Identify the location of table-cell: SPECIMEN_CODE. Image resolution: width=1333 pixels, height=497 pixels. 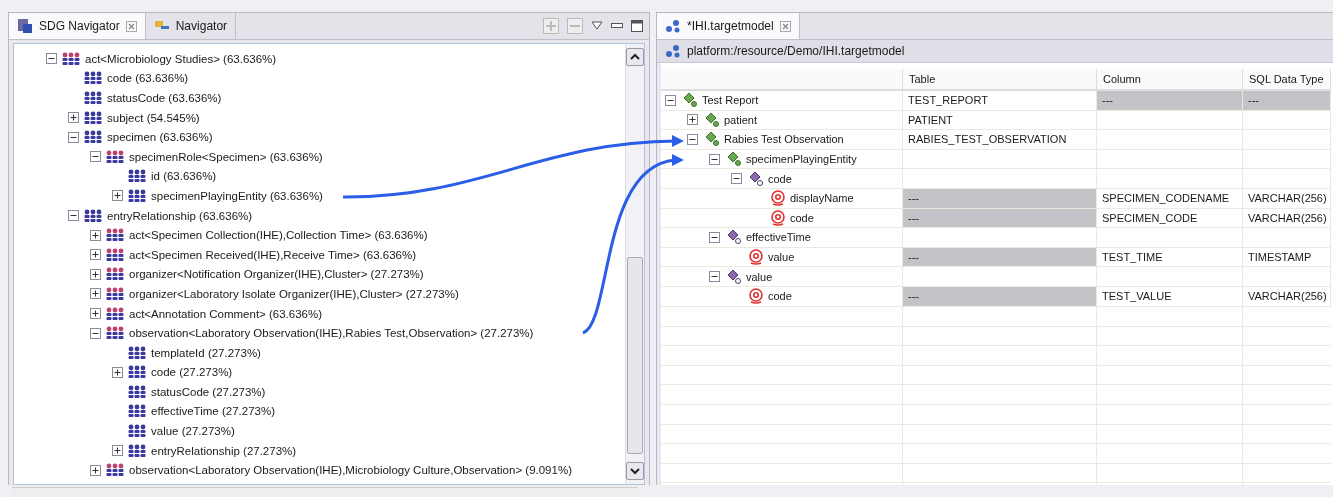
(1170, 218).